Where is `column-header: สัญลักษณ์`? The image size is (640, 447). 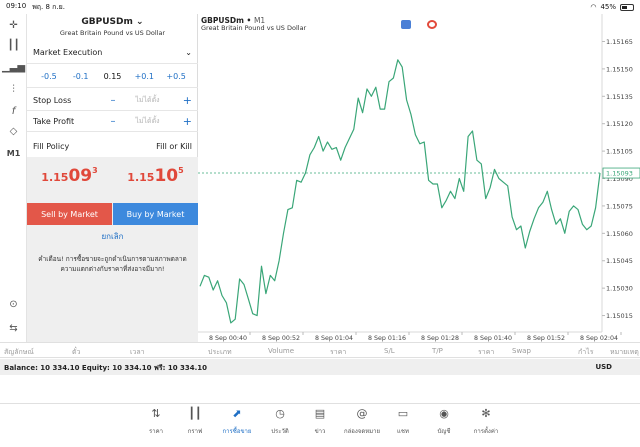
column-header: สัญลักษณ์ is located at coordinates (19, 352).